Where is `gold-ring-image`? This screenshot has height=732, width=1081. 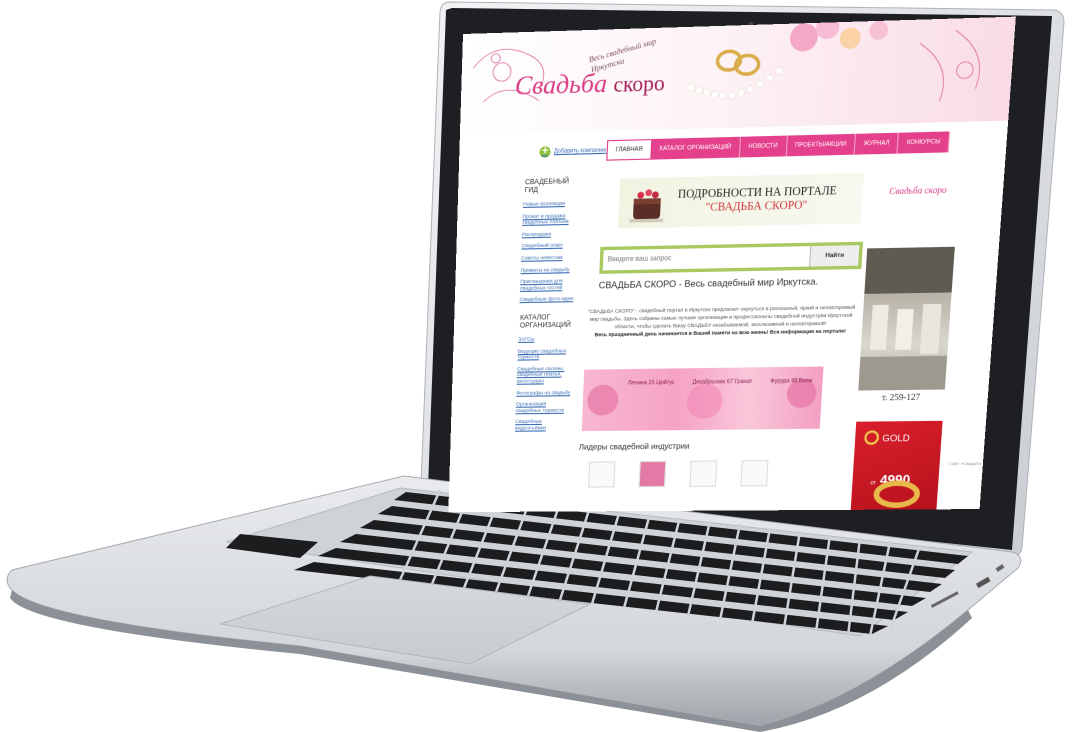
gold-ring-image is located at coordinates (897, 466).